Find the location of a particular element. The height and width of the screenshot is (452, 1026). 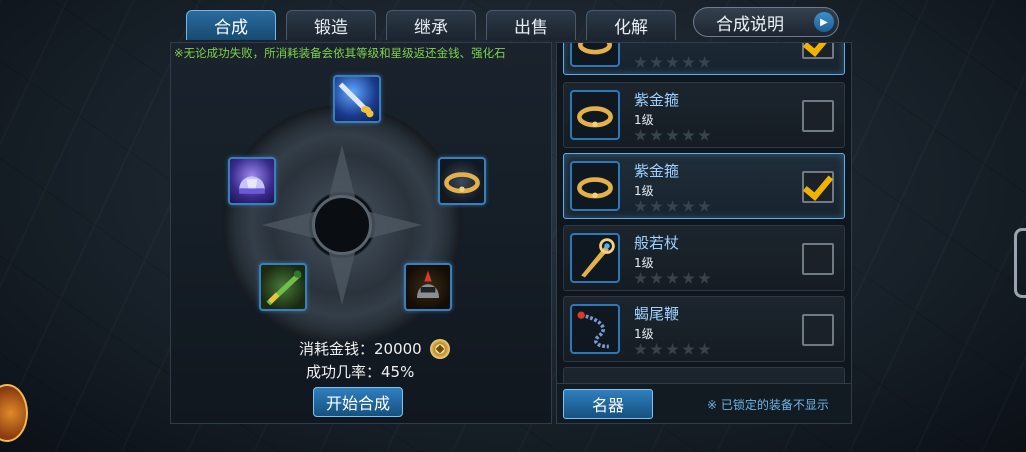

result-slot is located at coordinates (342, 225).